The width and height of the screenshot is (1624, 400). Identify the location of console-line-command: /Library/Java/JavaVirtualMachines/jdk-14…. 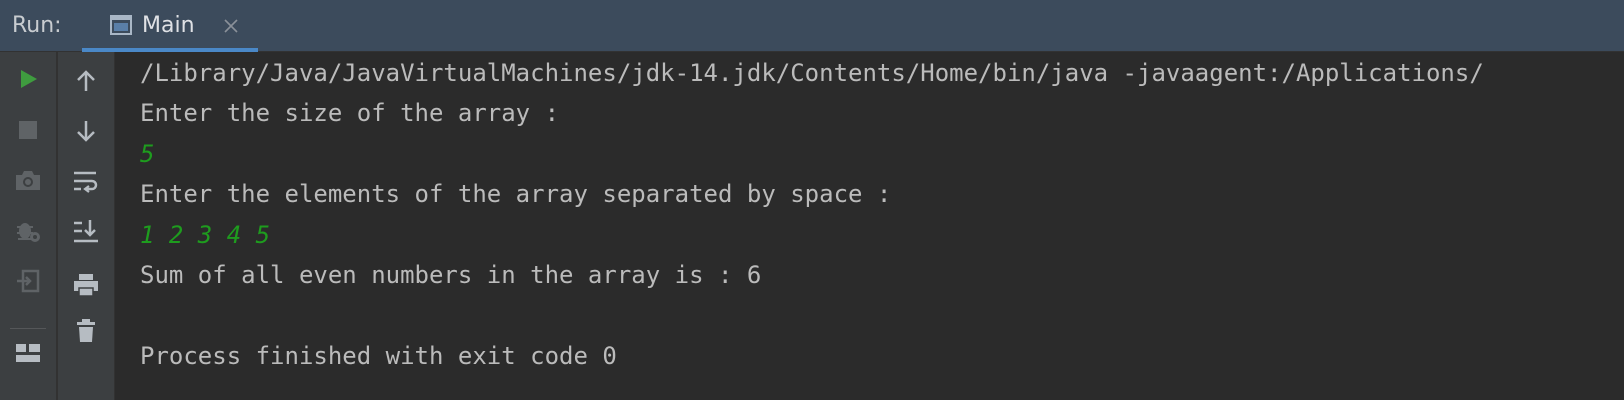
(812, 73).